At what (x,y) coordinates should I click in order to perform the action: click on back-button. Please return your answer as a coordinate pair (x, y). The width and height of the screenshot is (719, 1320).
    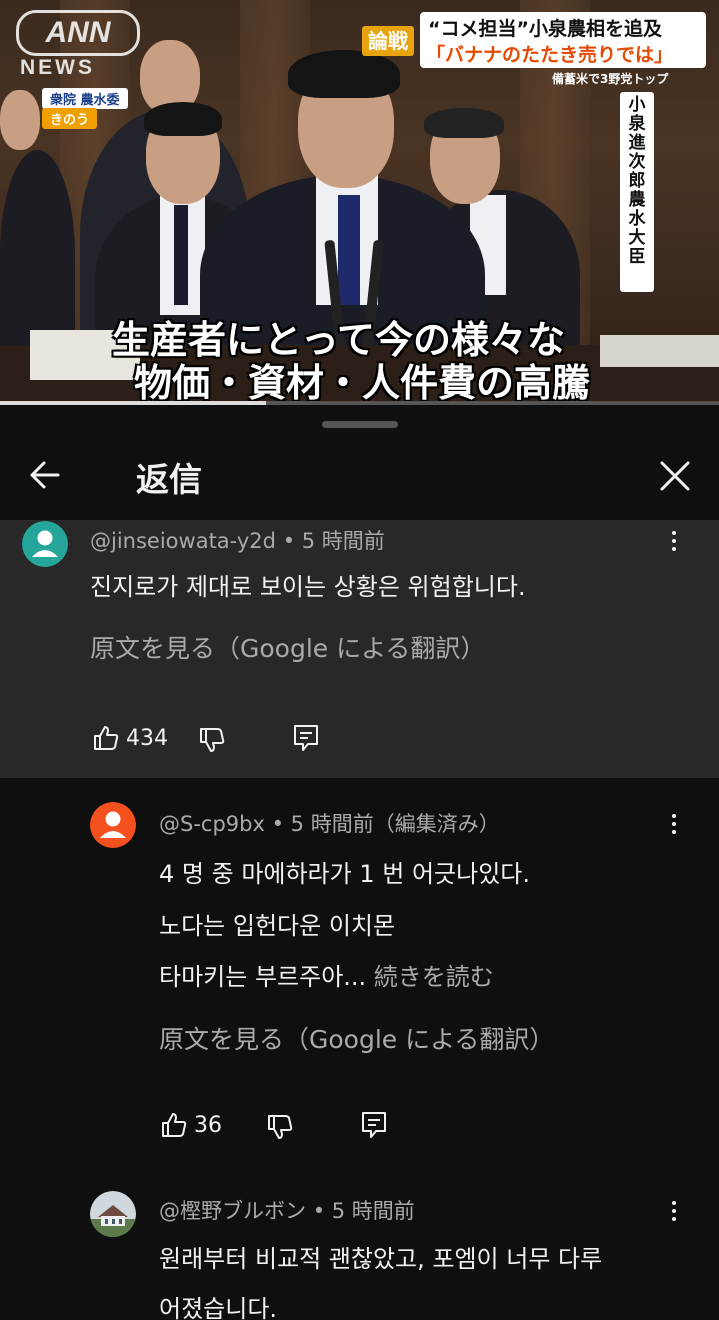
    Looking at the image, I should click on (47, 475).